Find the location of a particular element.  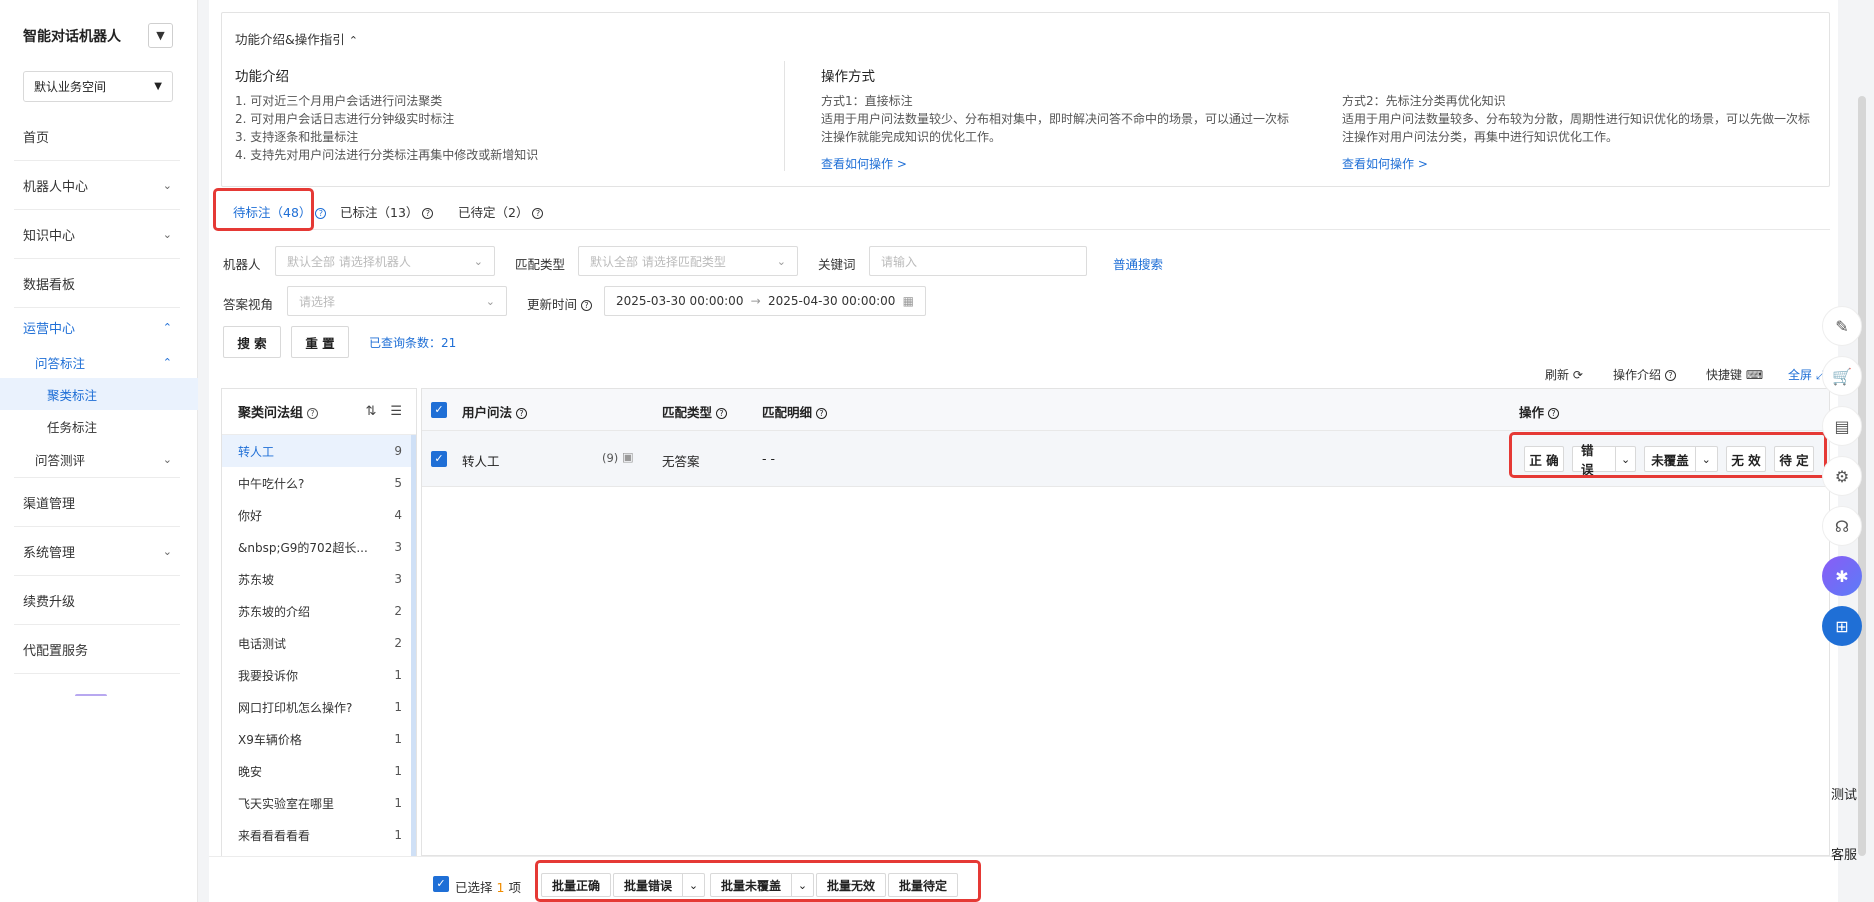

col-header-label: 匹配类型 is located at coordinates (687, 412).